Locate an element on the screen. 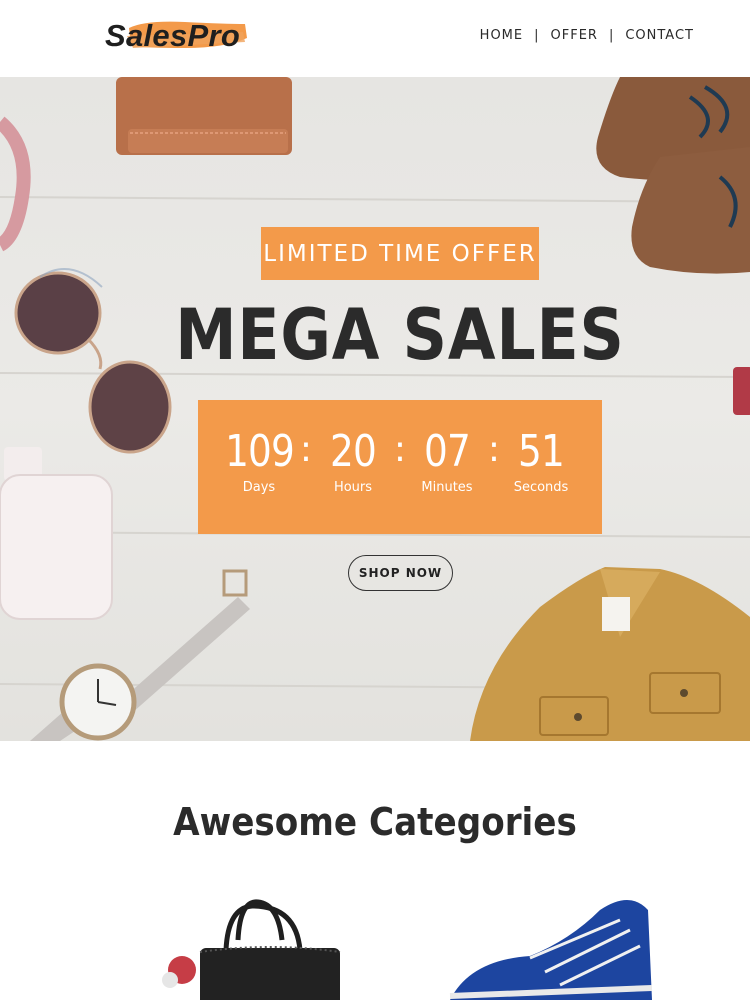 This screenshot has height=1000, width=750. countdown-value: 20 is located at coordinates (353, 451).